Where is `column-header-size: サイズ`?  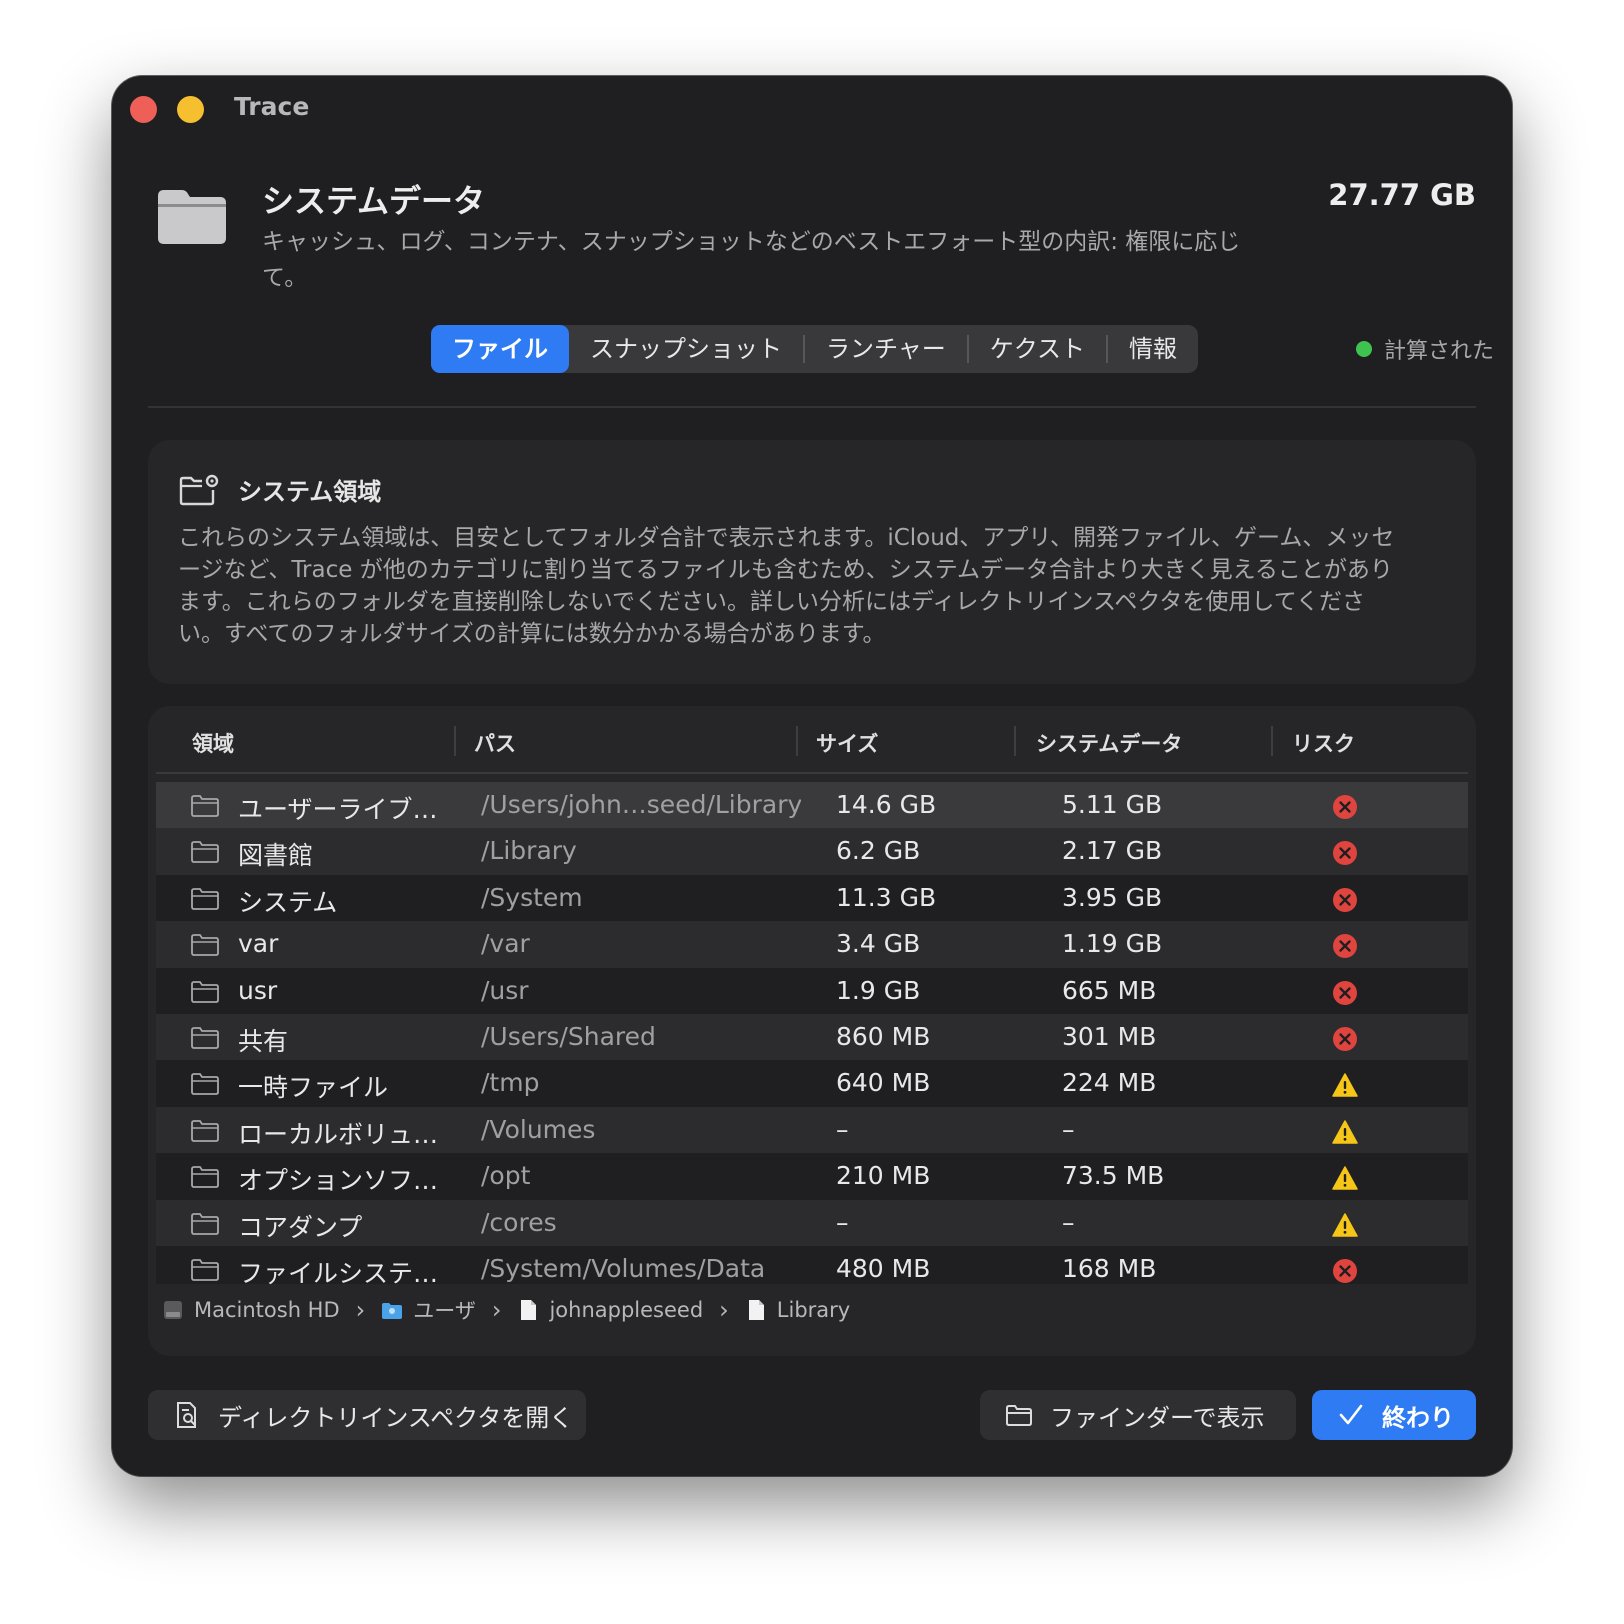 column-header-size: サイズ is located at coordinates (847, 743).